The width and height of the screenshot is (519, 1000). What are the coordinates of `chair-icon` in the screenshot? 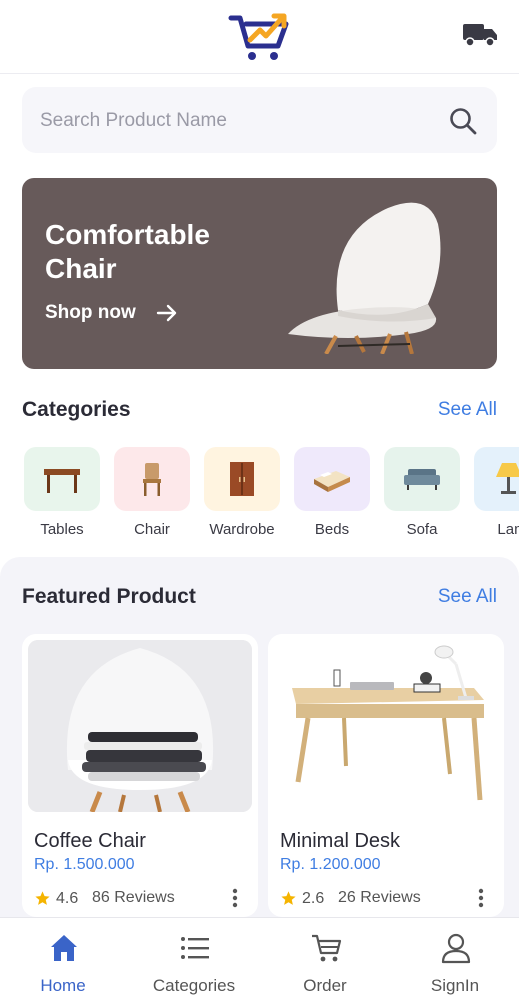 It's located at (152, 479).